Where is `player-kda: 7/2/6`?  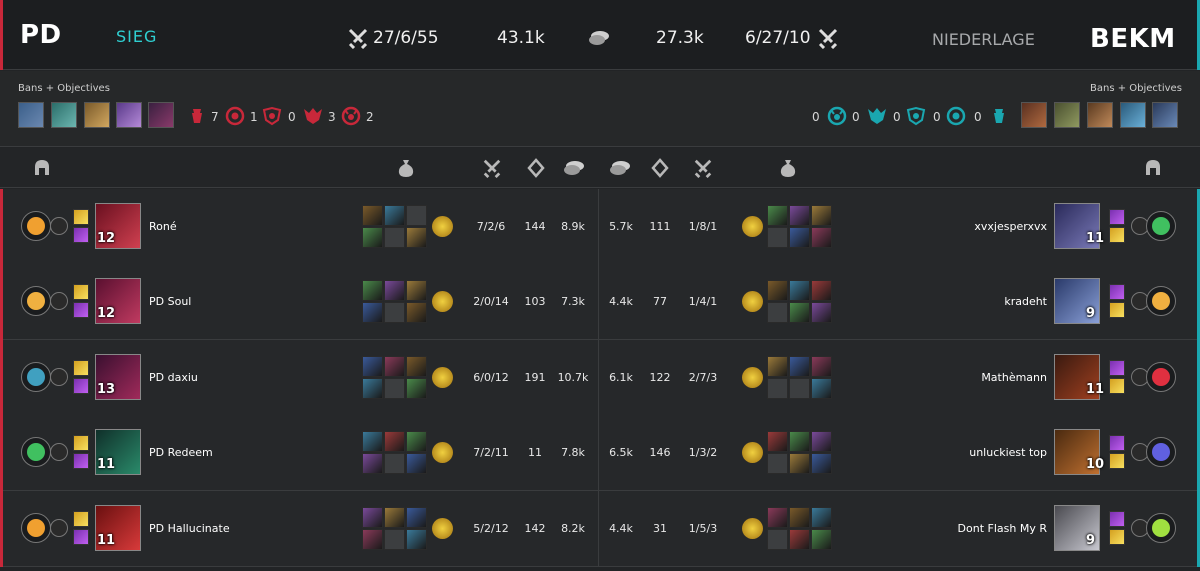
player-kda: 7/2/6 is located at coordinates (491, 226).